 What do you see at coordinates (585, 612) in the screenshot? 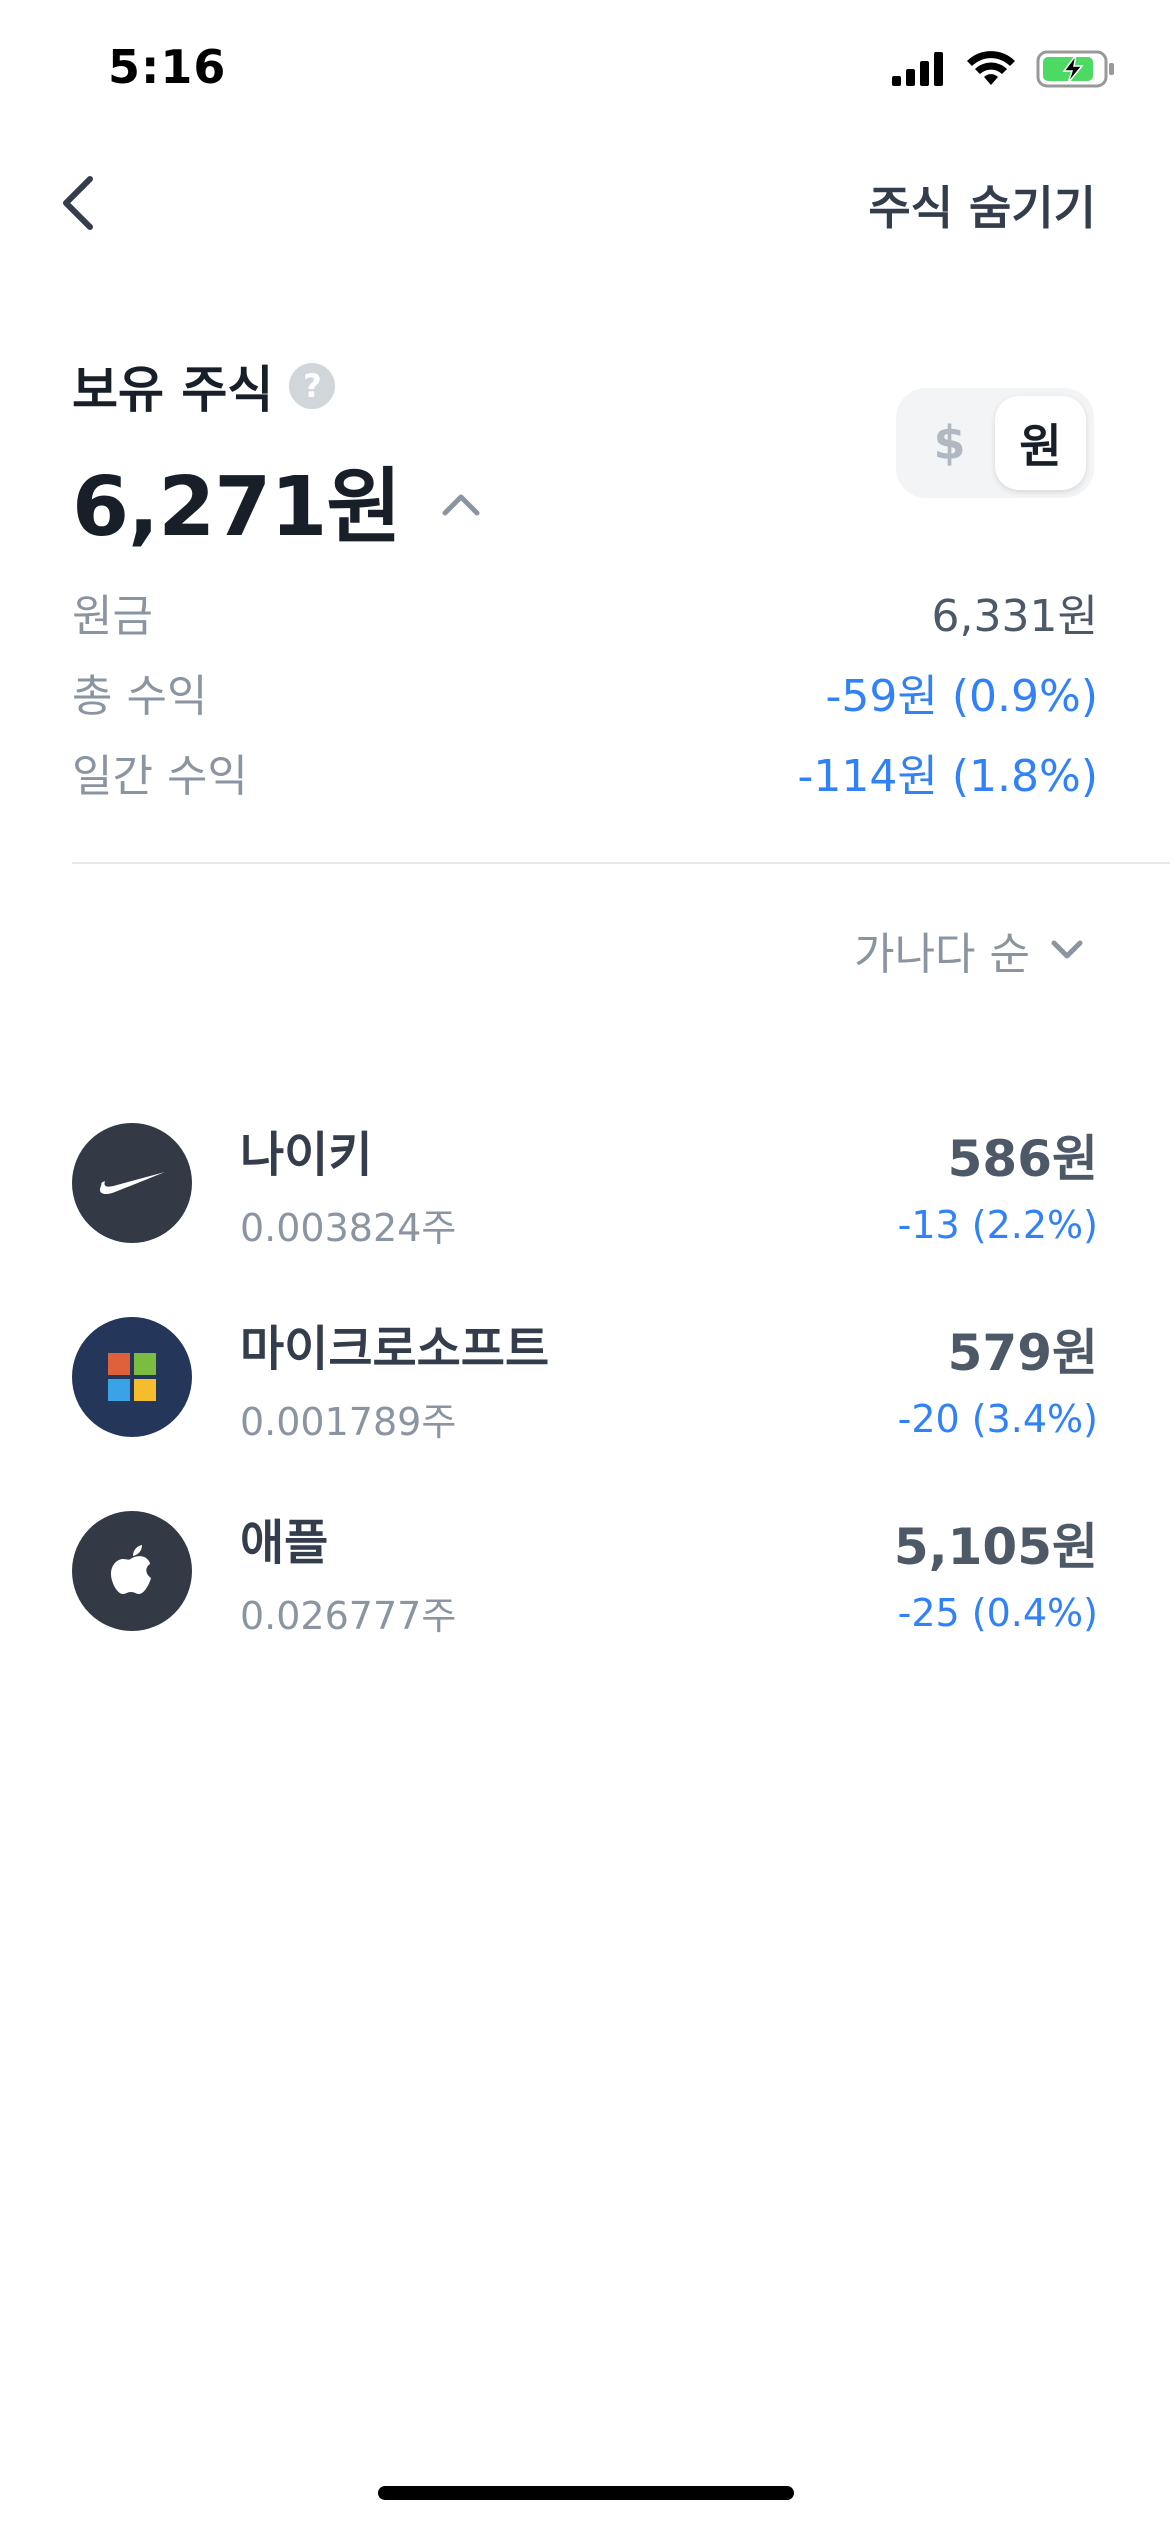
I see `principal-row: 원금 6,331원` at bounding box center [585, 612].